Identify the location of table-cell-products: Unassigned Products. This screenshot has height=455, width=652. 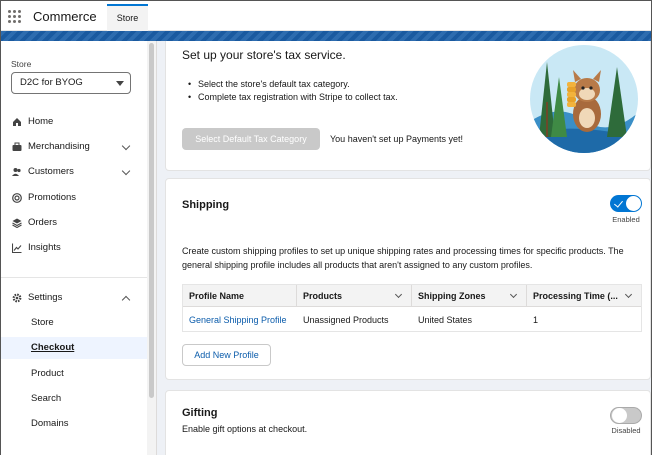
(346, 320).